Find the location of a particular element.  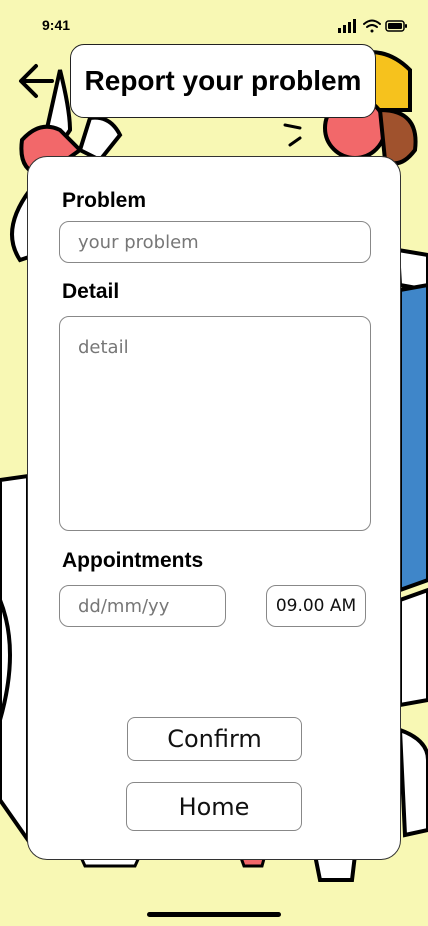

time-input: 09.00 AM is located at coordinates (316, 606).